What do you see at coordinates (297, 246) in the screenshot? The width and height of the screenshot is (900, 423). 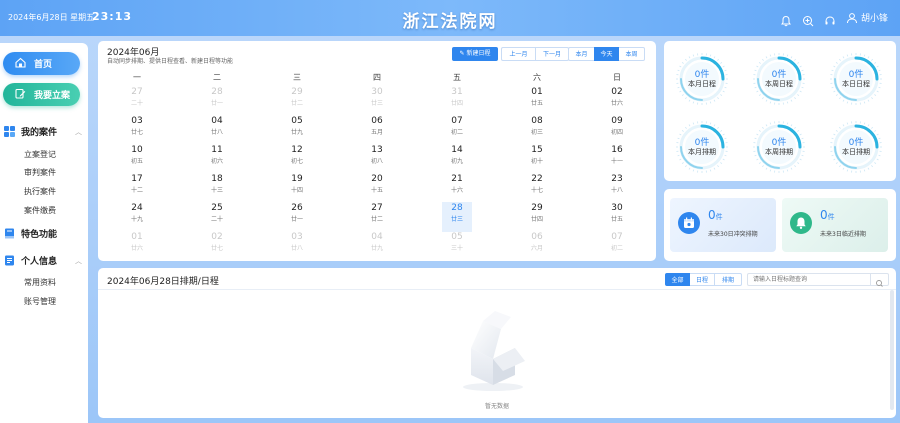 I see `calendar-day: 03 廿八` at bounding box center [297, 246].